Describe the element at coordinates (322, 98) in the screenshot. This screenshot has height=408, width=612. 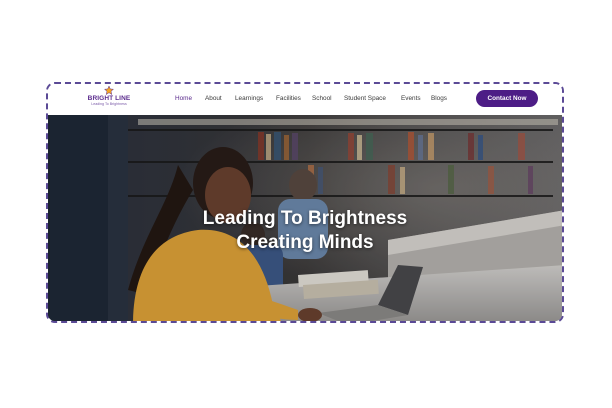
I see `nav-item-school: School` at that location.